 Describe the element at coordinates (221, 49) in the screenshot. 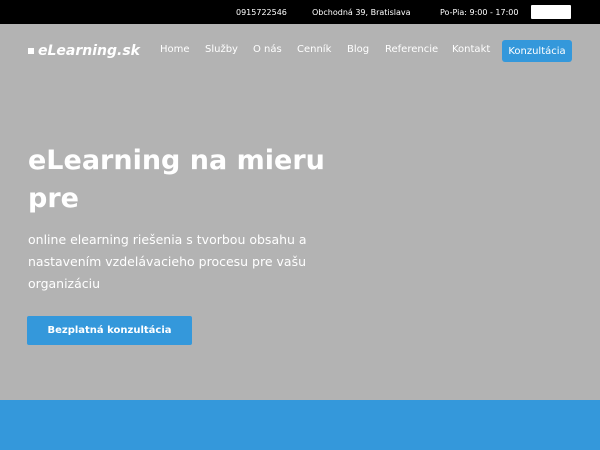

I see `nav-item-sluzby: Služby` at that location.